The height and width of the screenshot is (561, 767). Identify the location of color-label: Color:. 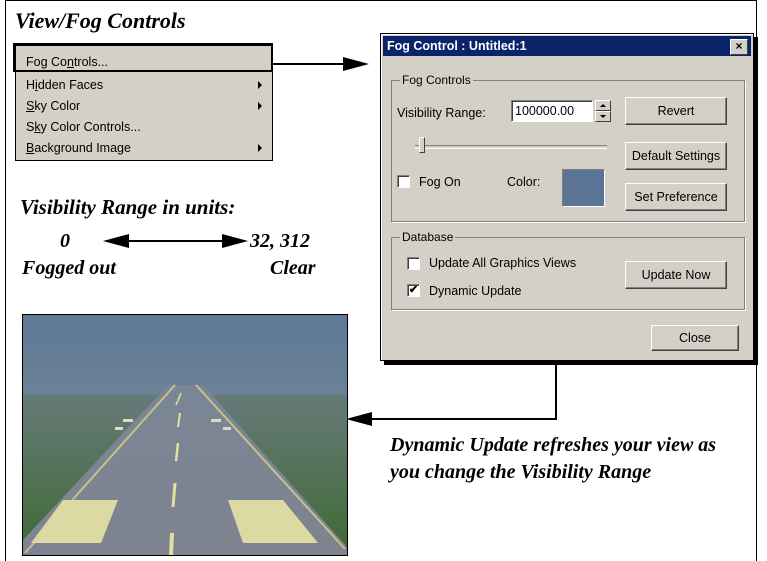
(524, 182).